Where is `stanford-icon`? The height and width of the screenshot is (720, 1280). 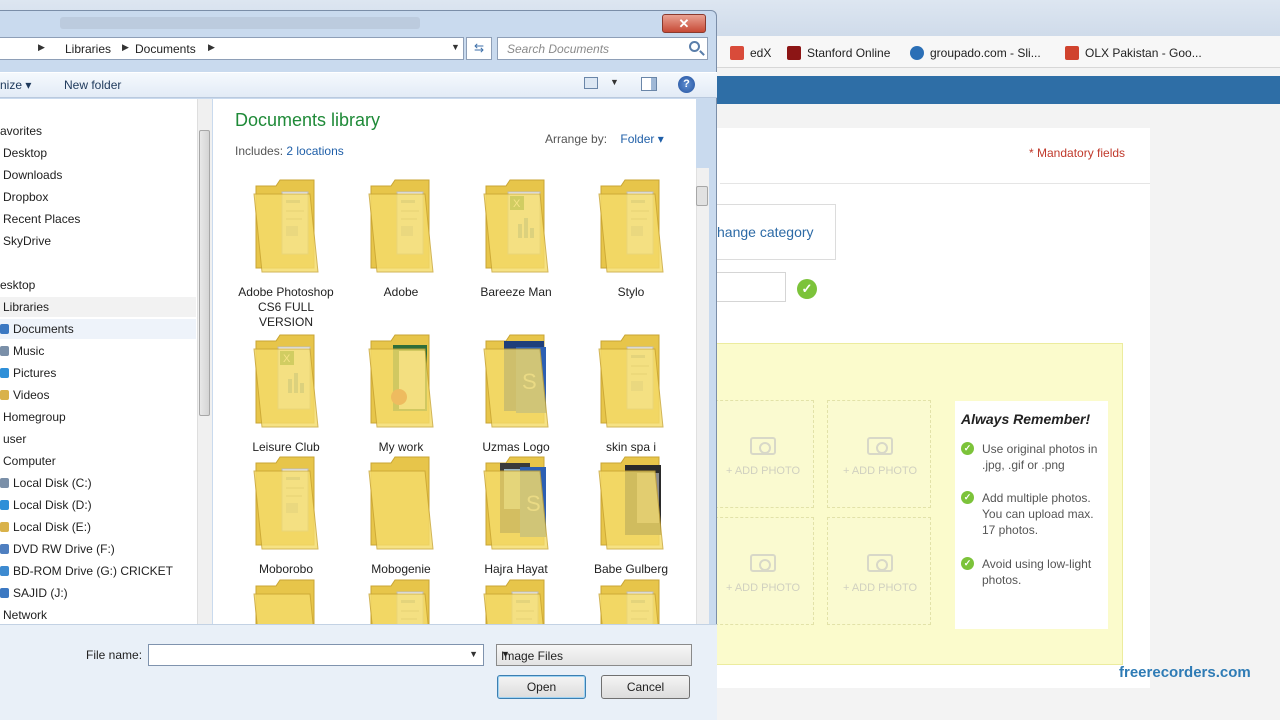
stanford-icon is located at coordinates (794, 53).